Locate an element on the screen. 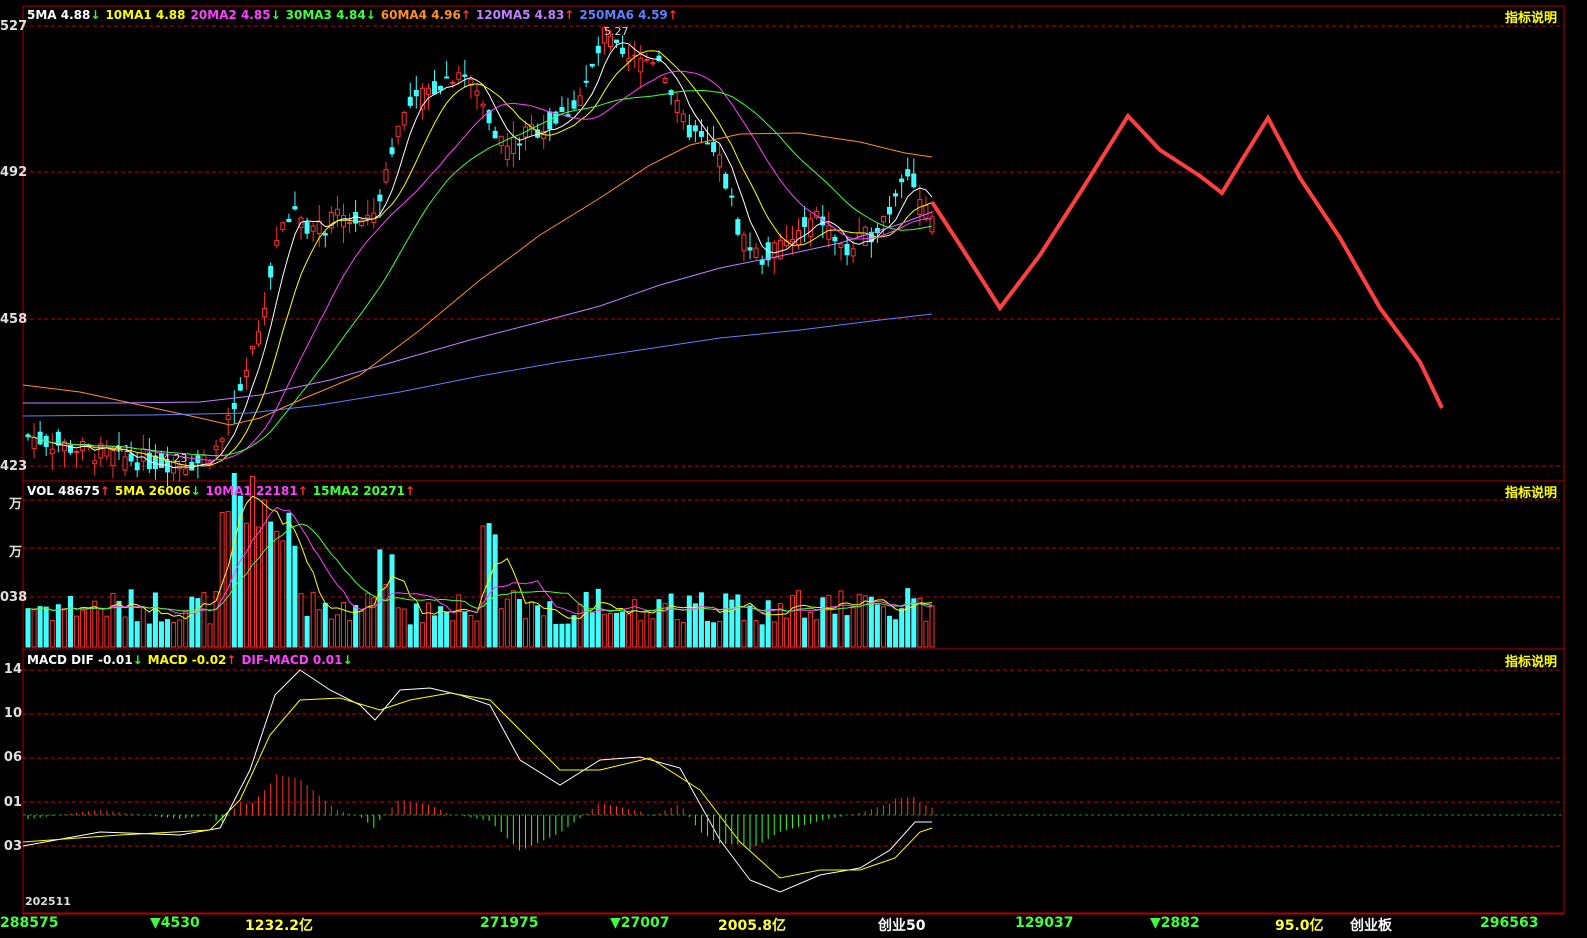  status-item-11: 296563 is located at coordinates (1509, 923).